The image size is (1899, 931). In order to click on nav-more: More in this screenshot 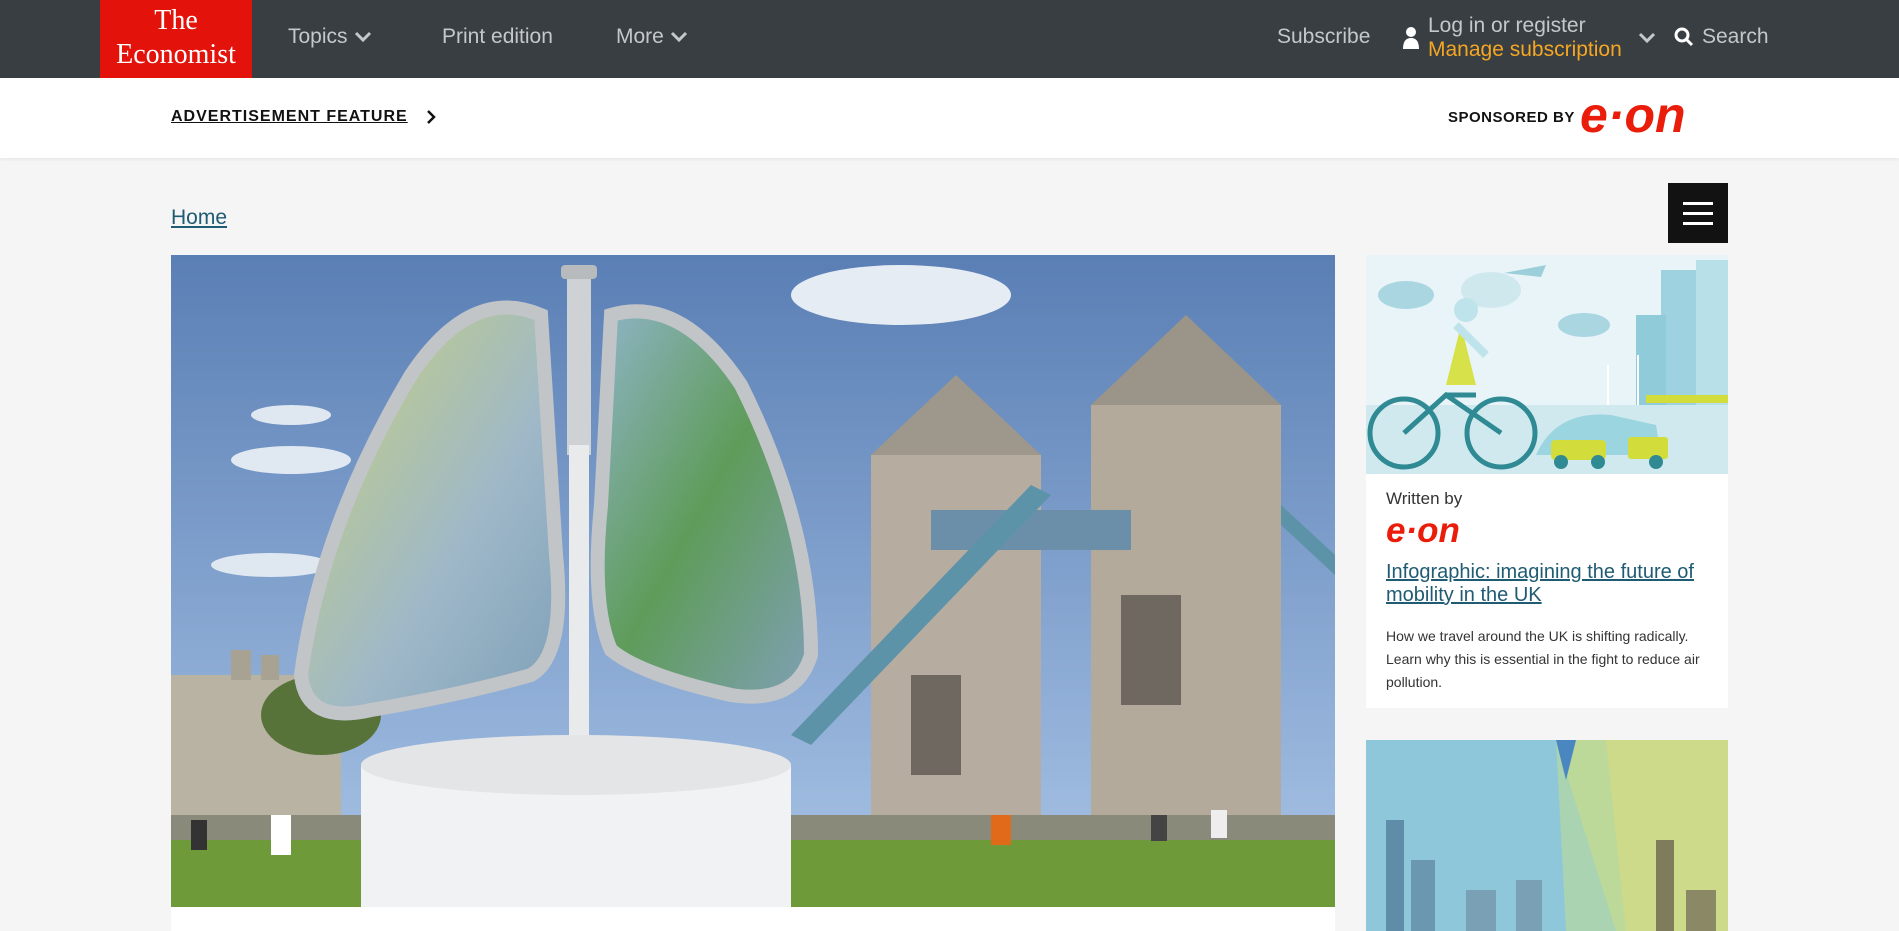, I will do `click(652, 37)`.